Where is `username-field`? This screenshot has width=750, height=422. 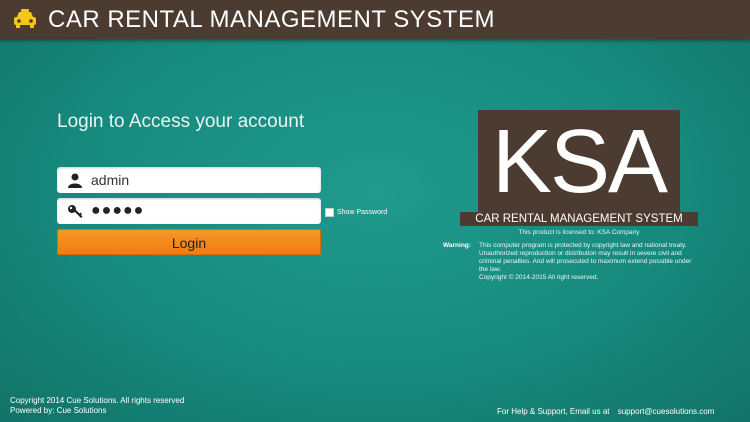
username-field is located at coordinates (189, 180).